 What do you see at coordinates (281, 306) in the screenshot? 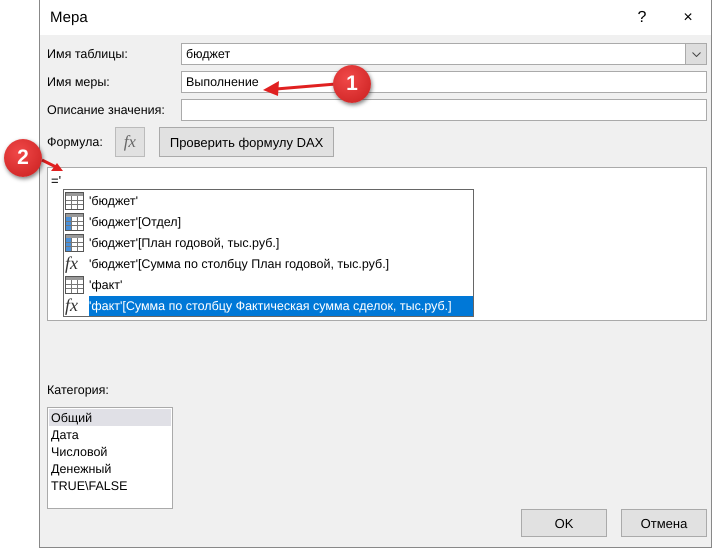
I see `autocomplete-item: 'факт'[Сумма по столбцу Фактическая сумма сделок, тыс.руб.]` at bounding box center [281, 306].